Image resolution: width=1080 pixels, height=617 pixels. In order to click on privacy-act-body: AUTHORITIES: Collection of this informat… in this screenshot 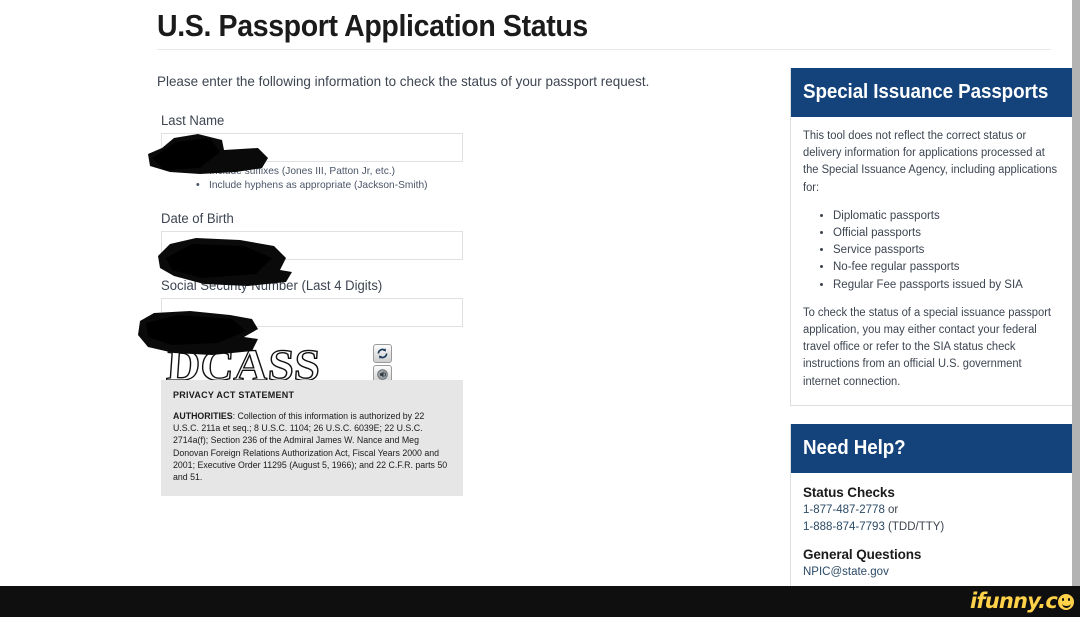, I will do `click(312, 446)`.